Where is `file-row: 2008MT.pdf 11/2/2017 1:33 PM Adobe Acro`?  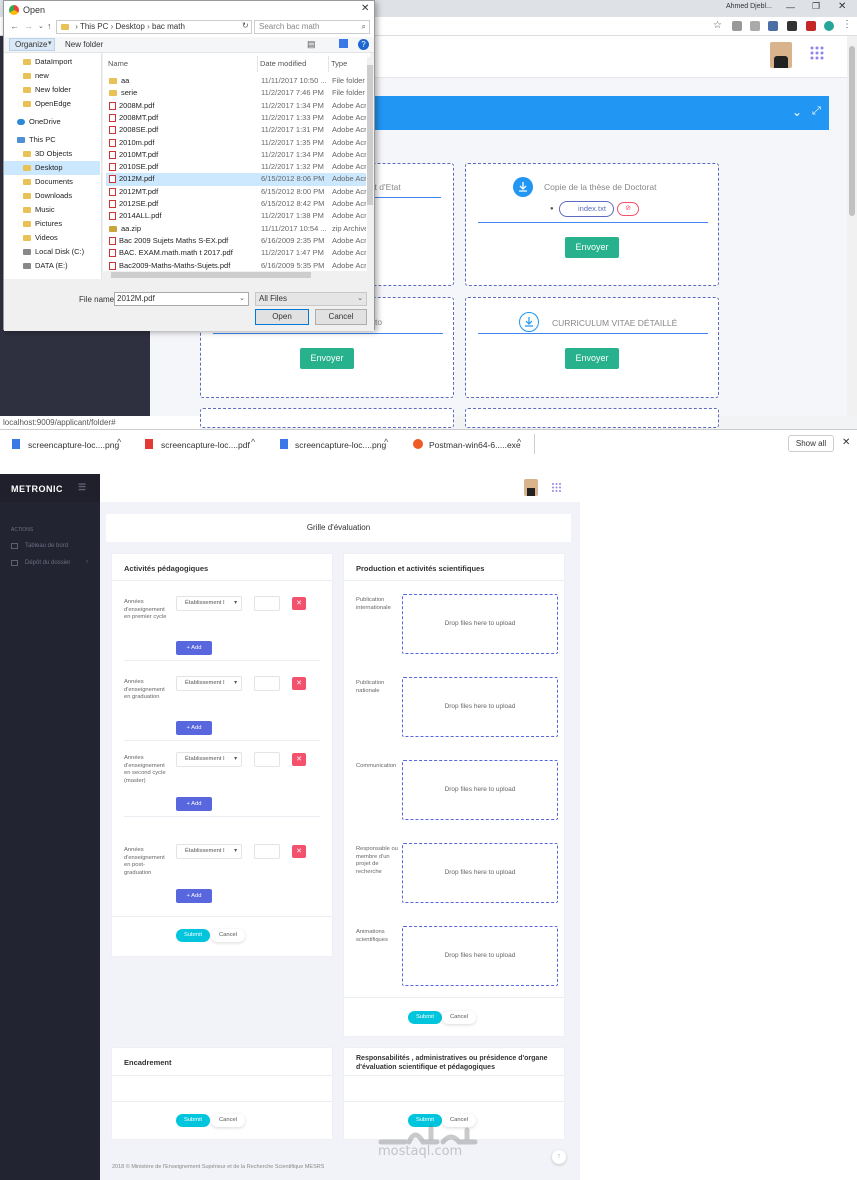
file-row: 2008MT.pdf 11/2/2017 1:33 PM Adobe Acro is located at coordinates (236, 118).